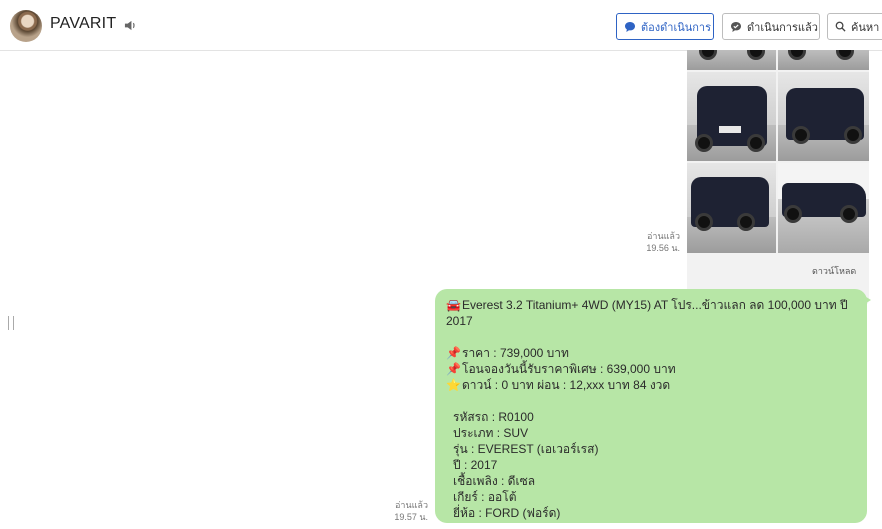 This screenshot has height=529, width=882. What do you see at coordinates (485, 497) in the screenshot?
I see `gear-line: เกียร์ : ออโต้` at bounding box center [485, 497].